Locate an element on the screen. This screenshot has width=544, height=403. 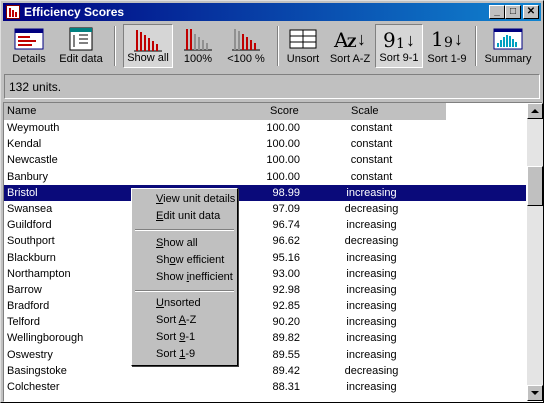
sort-91-button: 9 1 ↓ Sort 9-1 is located at coordinates (399, 46).